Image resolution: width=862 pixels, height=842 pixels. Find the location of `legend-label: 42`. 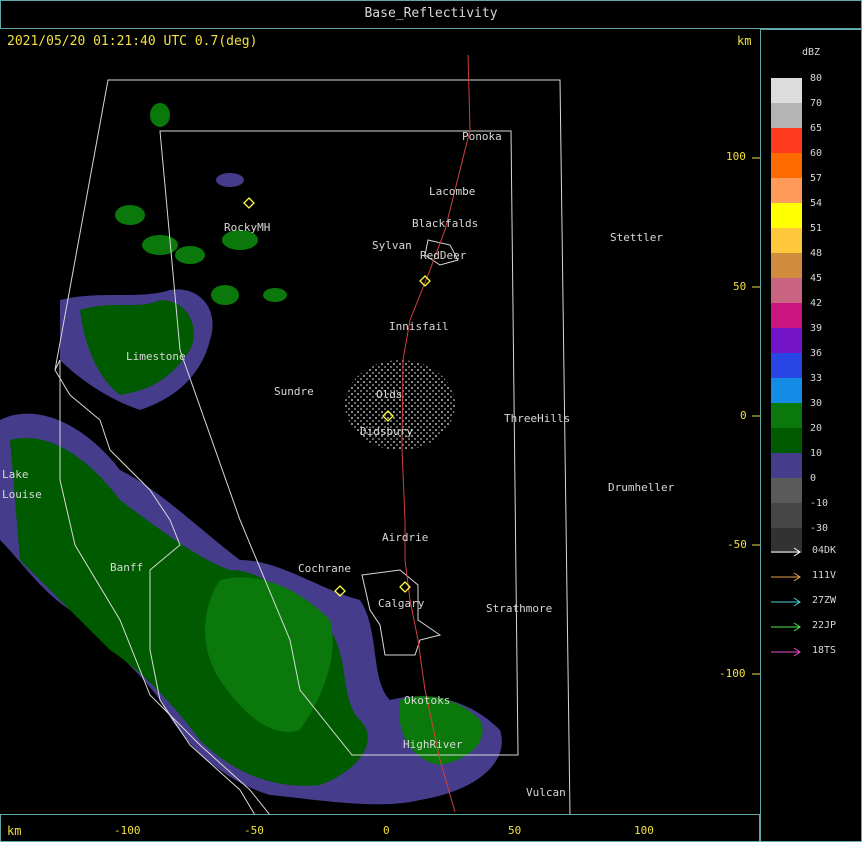

legend-label: 42 is located at coordinates (816, 303).